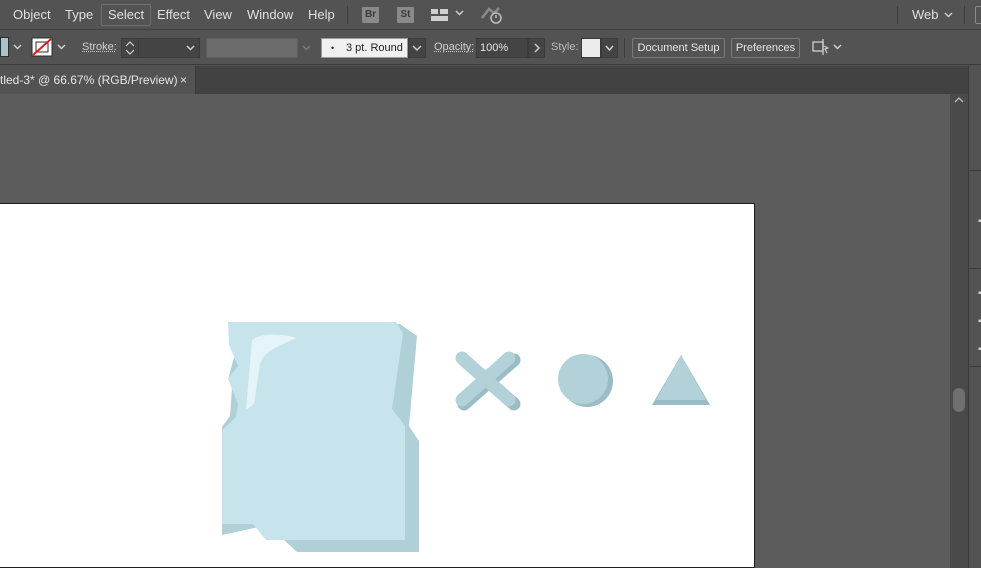  Describe the element at coordinates (42, 47) in the screenshot. I see `stroke-swatch-icon` at that location.